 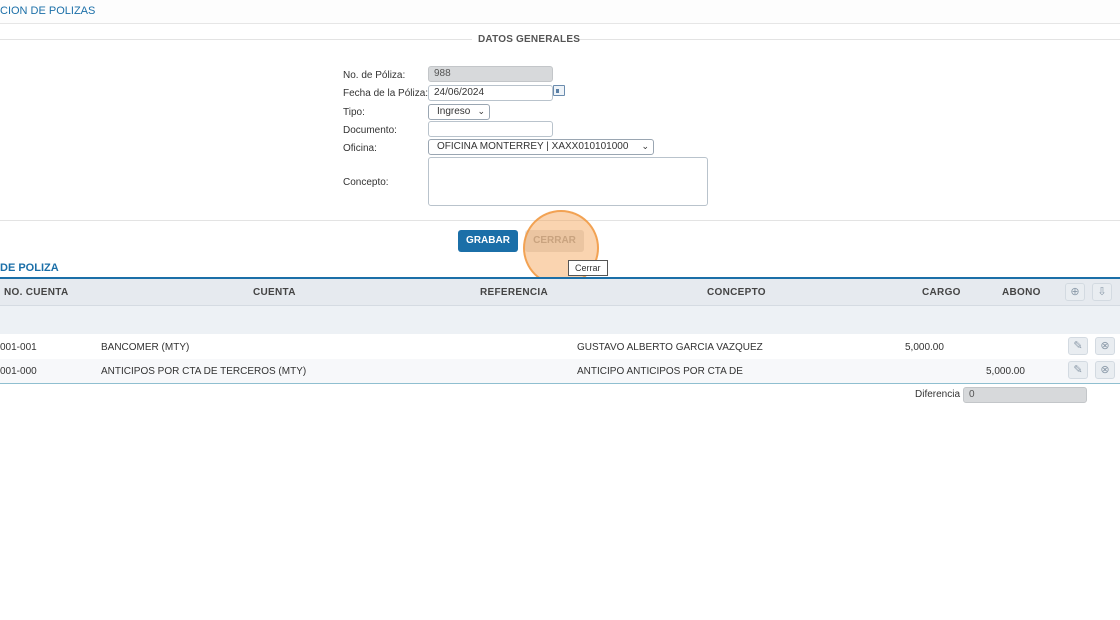 I want to click on tipo-label: Tipo:, so click(x=354, y=112).